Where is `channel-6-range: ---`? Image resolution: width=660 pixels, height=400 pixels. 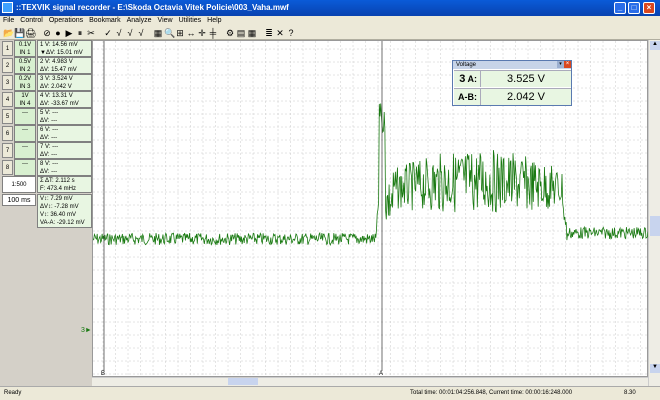
channel-6-range: --- is located at coordinates (25, 133).